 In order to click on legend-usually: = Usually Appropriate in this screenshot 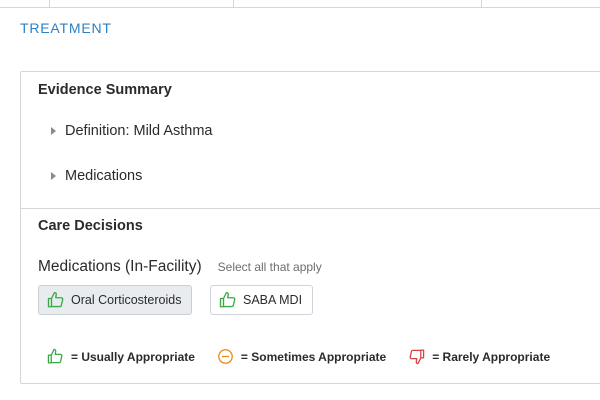, I will do `click(121, 356)`.